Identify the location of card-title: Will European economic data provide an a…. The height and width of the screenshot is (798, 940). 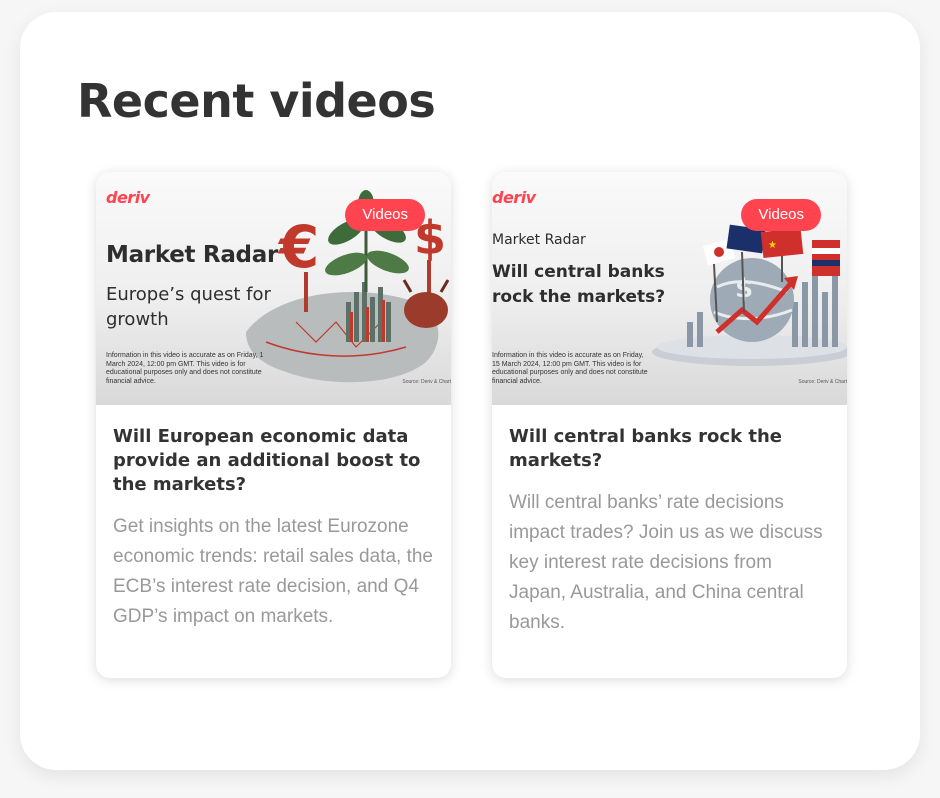
(273, 461).